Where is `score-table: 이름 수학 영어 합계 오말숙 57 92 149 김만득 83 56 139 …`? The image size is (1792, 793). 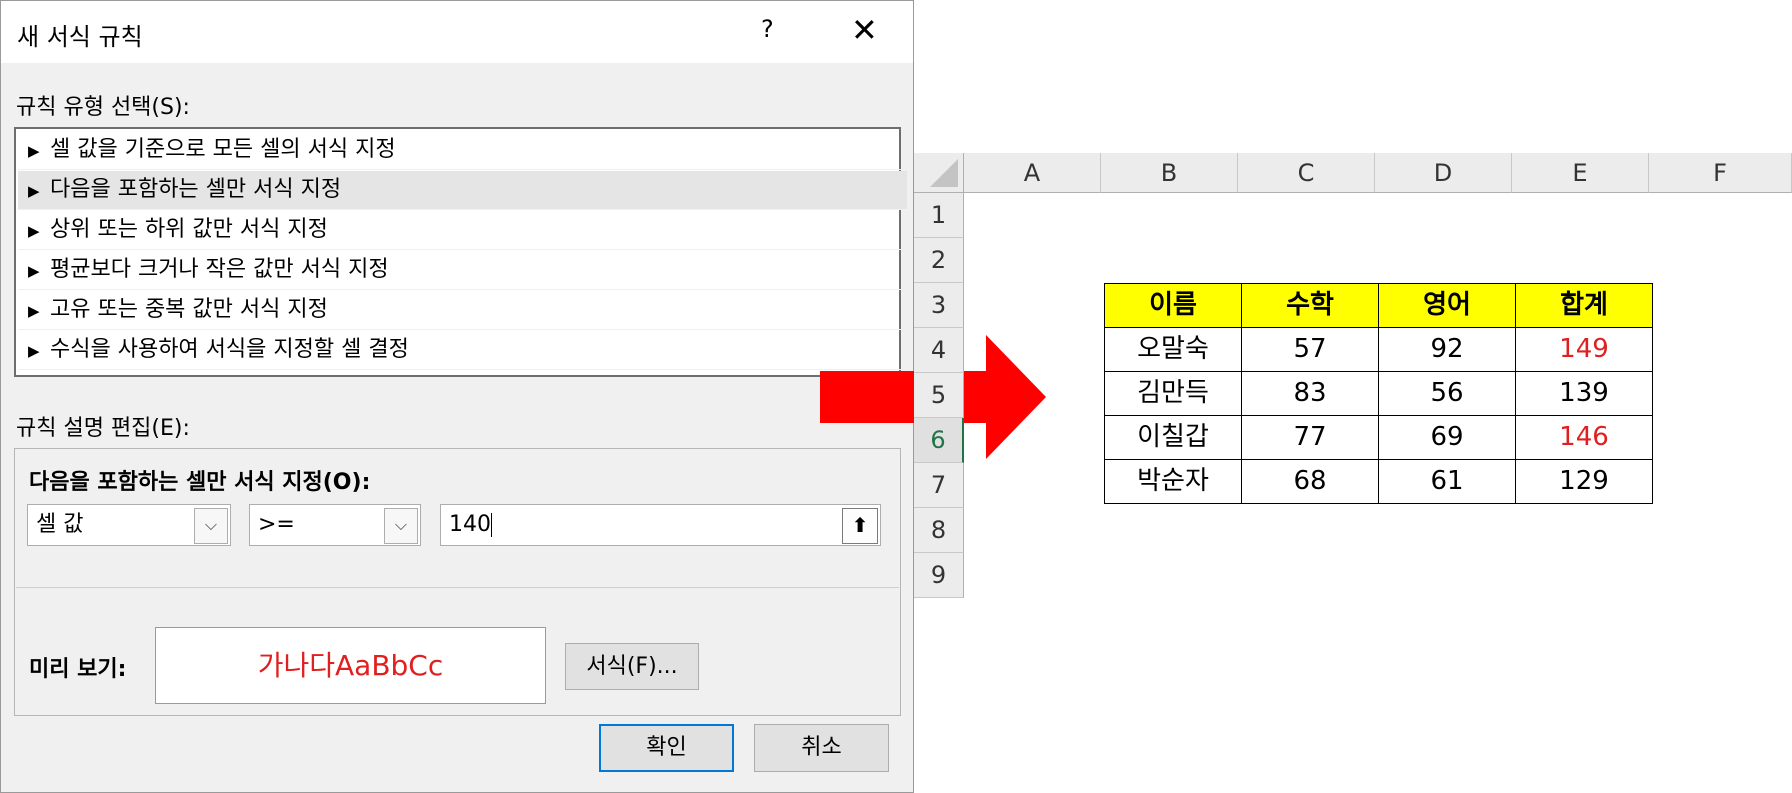
score-table: 이름 수학 영어 합계 오말숙 57 92 149 김만득 83 56 139 … is located at coordinates (1378, 395).